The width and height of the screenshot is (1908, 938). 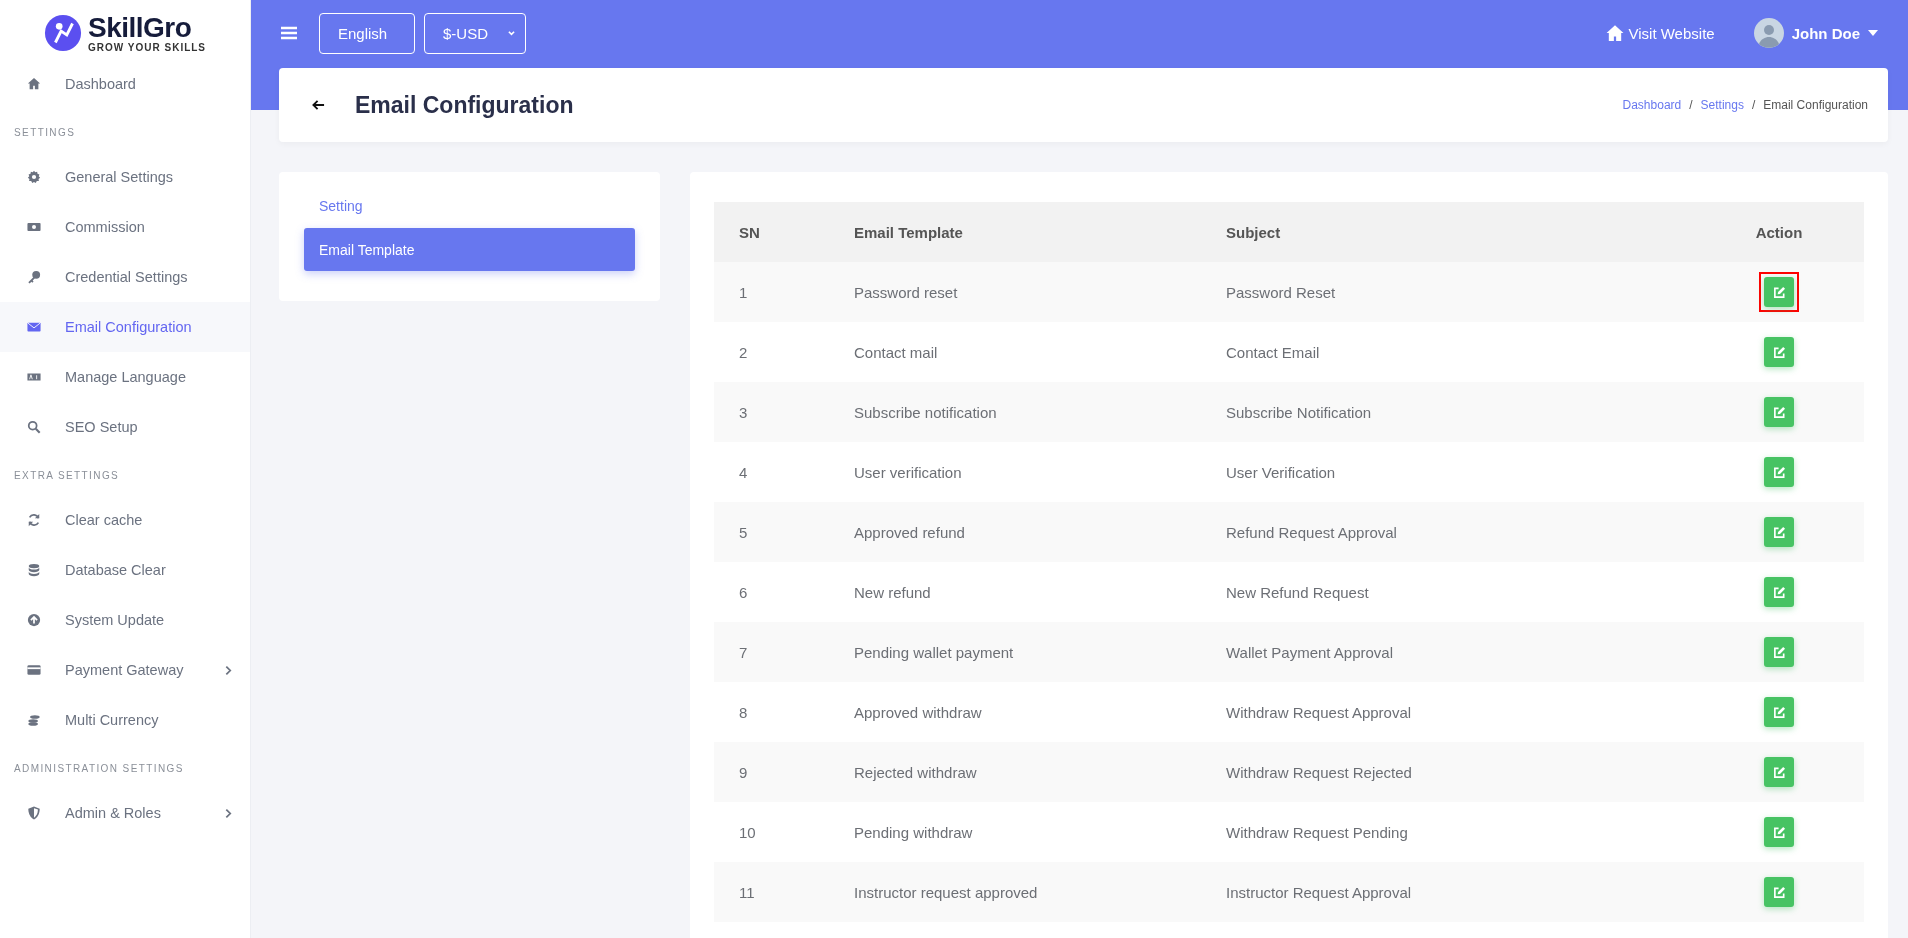 I want to click on envelope-icon, so click(x=34, y=327).